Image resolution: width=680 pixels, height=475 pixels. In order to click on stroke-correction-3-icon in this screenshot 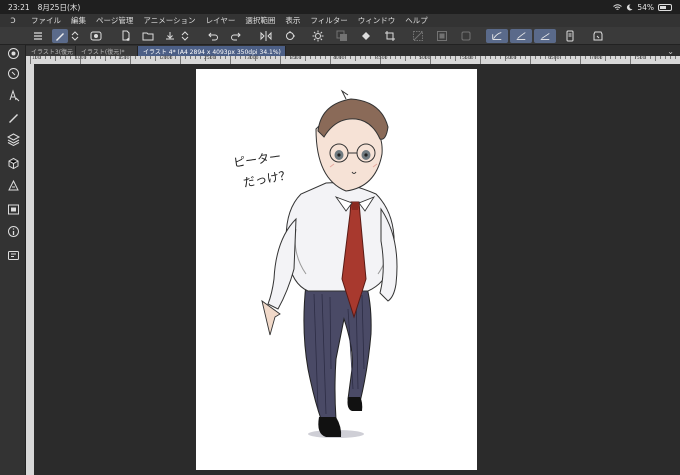, I will do `click(545, 36)`.